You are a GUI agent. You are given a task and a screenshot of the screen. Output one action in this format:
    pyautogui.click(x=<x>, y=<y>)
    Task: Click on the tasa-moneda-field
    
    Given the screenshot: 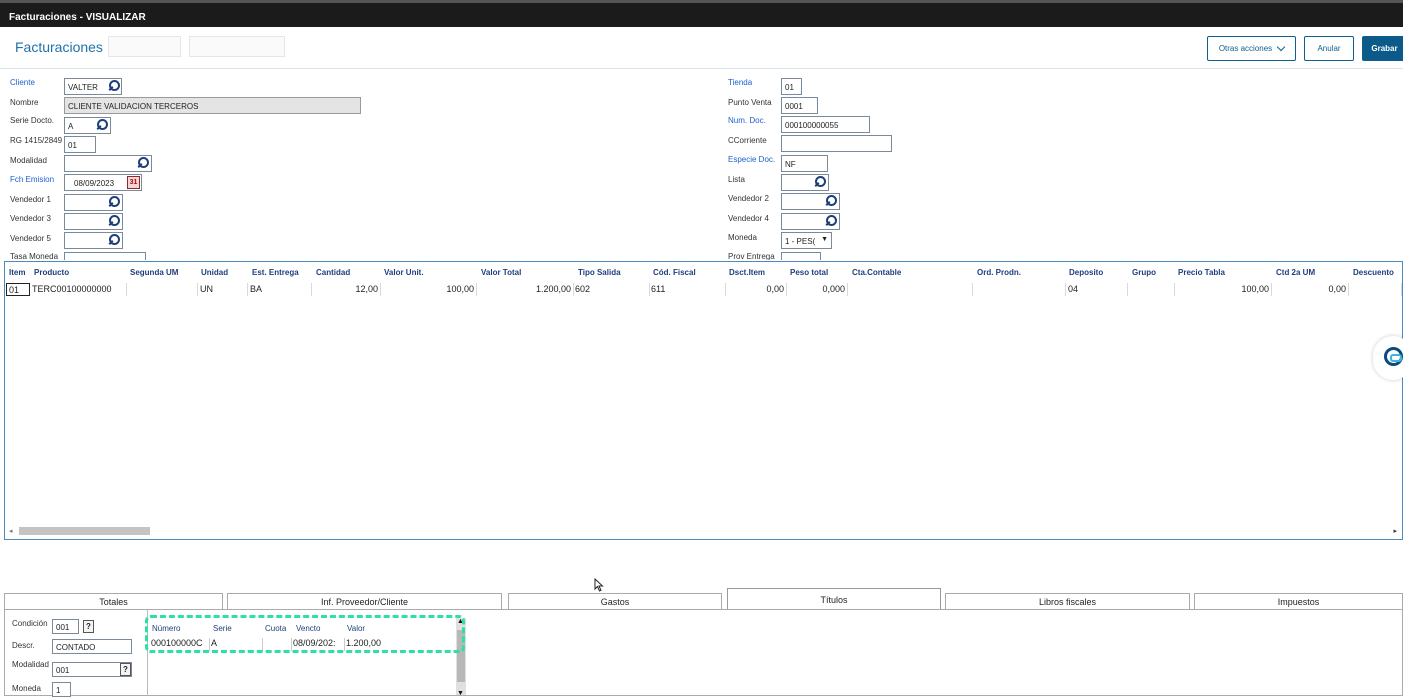 What is the action you would take?
    pyautogui.click(x=105, y=256)
    